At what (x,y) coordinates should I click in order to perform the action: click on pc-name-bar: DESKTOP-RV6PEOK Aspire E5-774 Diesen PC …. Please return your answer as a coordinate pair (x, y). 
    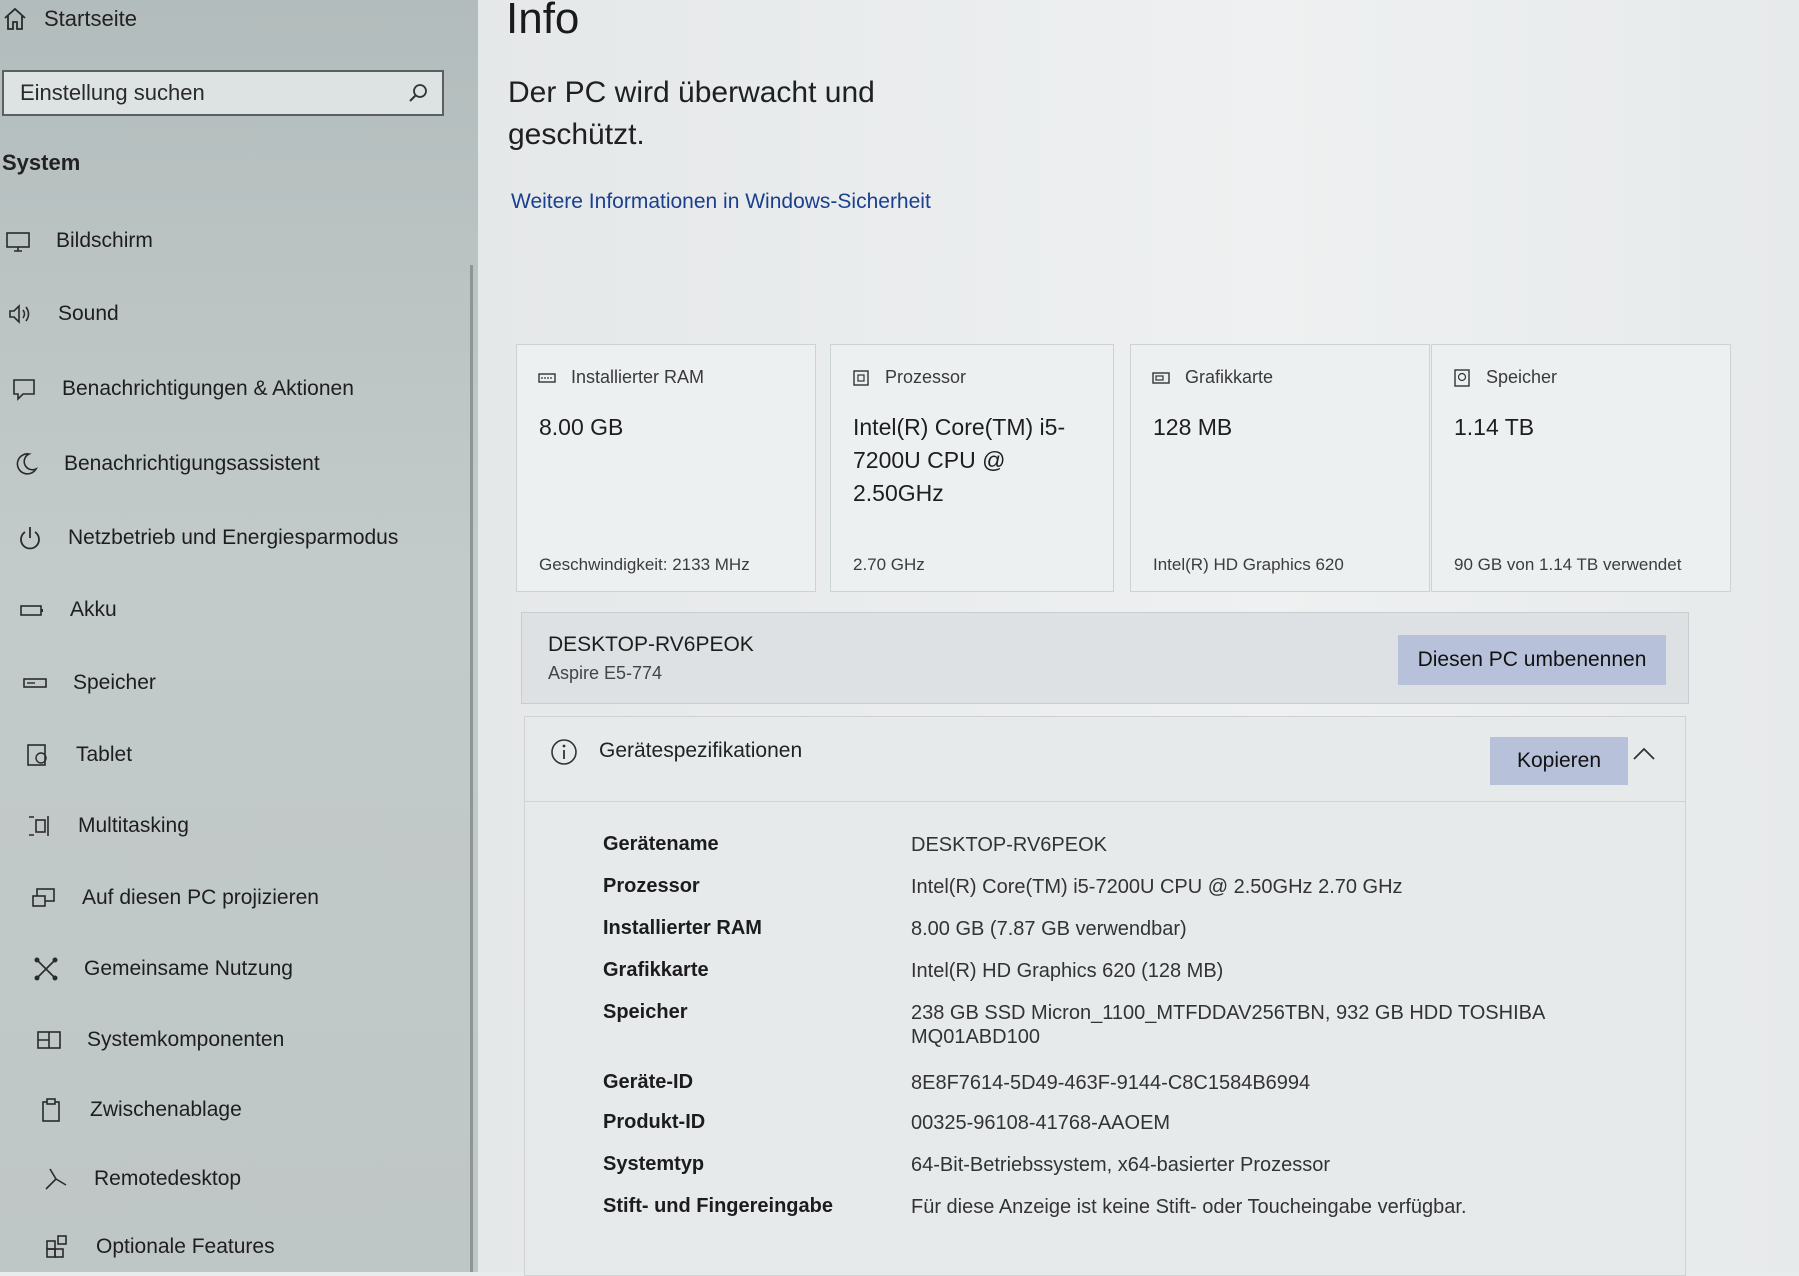
    Looking at the image, I should click on (1105, 658).